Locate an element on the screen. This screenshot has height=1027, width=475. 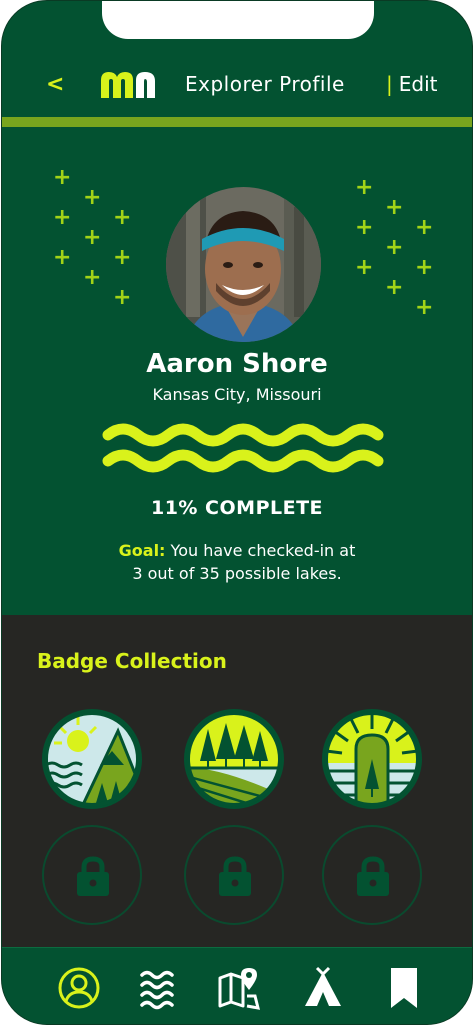
header: < Explorer Profile | Edit is located at coordinates (237, 85).